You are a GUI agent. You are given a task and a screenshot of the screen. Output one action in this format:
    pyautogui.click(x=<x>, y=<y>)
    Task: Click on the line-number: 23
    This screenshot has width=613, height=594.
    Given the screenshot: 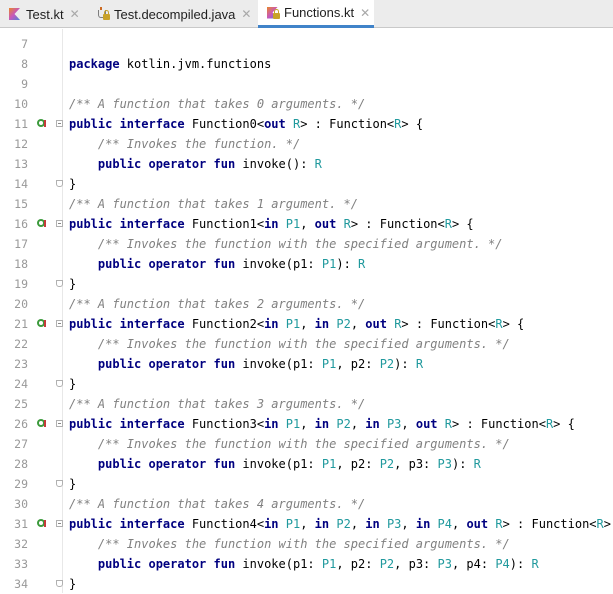 What is the action you would take?
    pyautogui.click(x=21, y=364)
    